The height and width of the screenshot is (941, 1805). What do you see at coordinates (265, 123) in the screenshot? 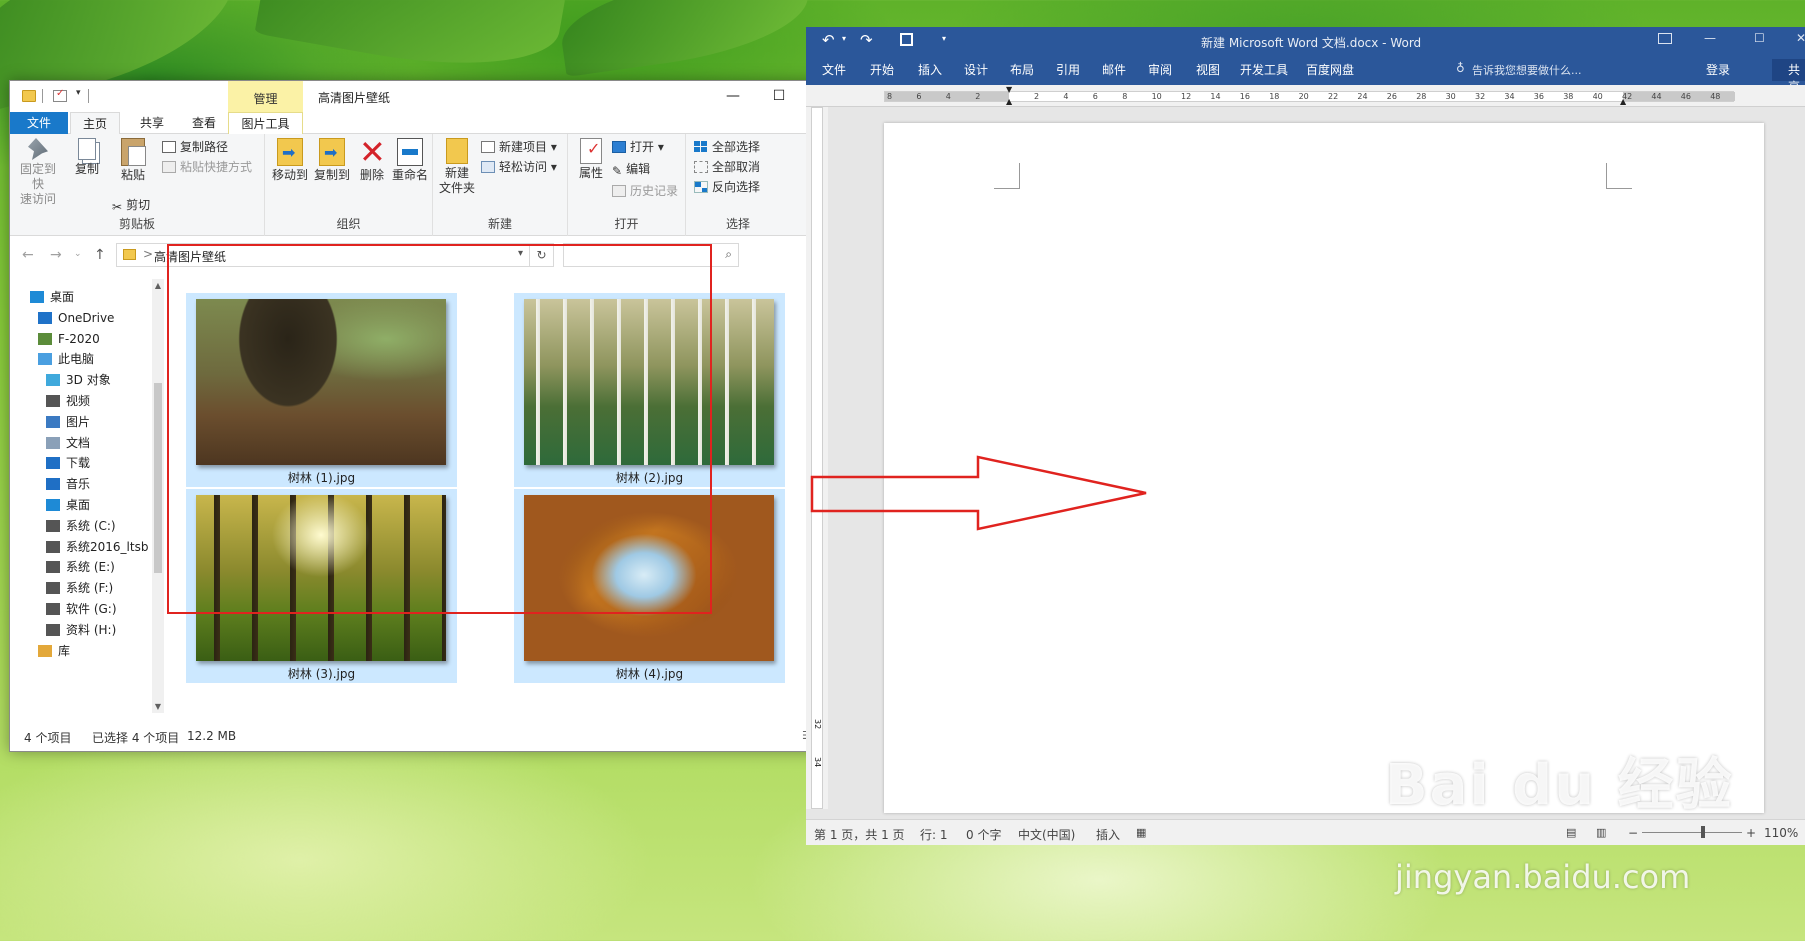
I see `tab-picture-tools: 图片工具` at bounding box center [265, 123].